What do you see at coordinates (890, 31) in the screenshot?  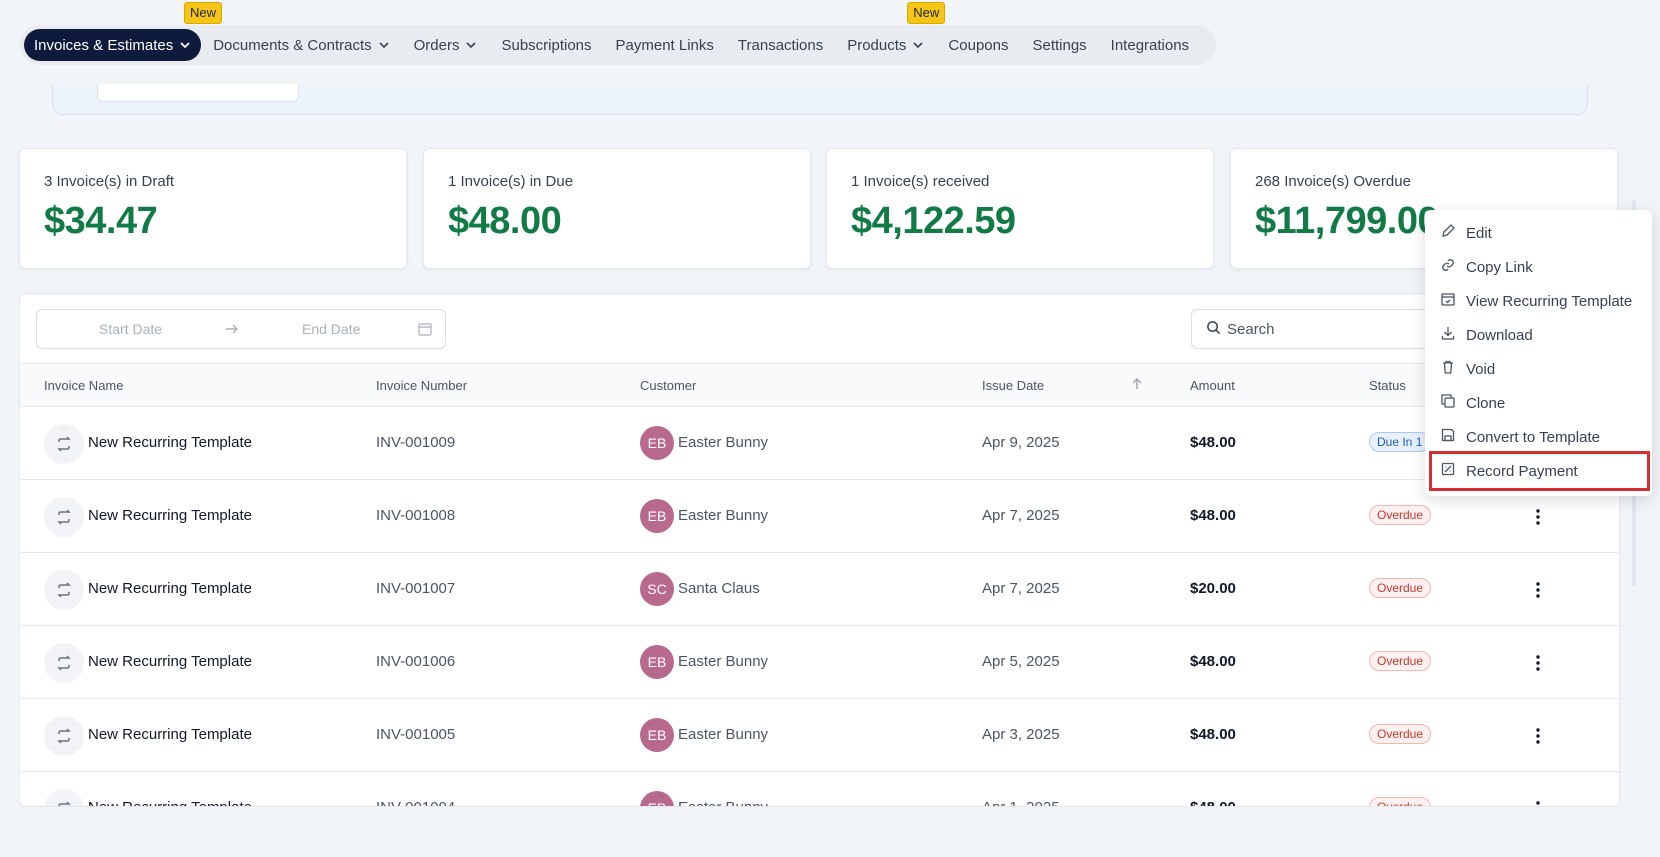 I see `nav-products: New Products` at bounding box center [890, 31].